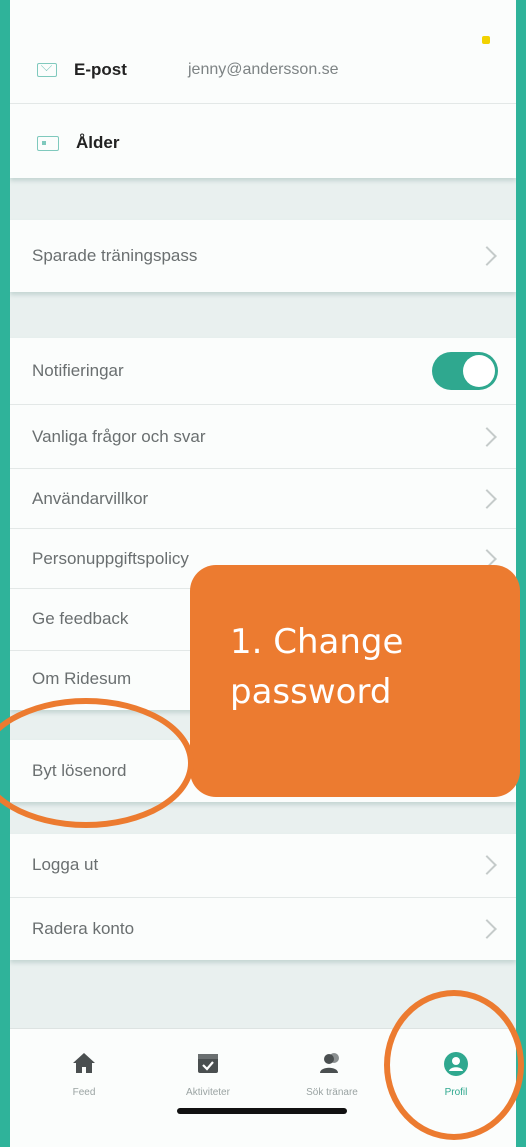 The height and width of the screenshot is (1147, 526). I want to click on saved-workouts-label: Sparade träningspass, so click(115, 255).